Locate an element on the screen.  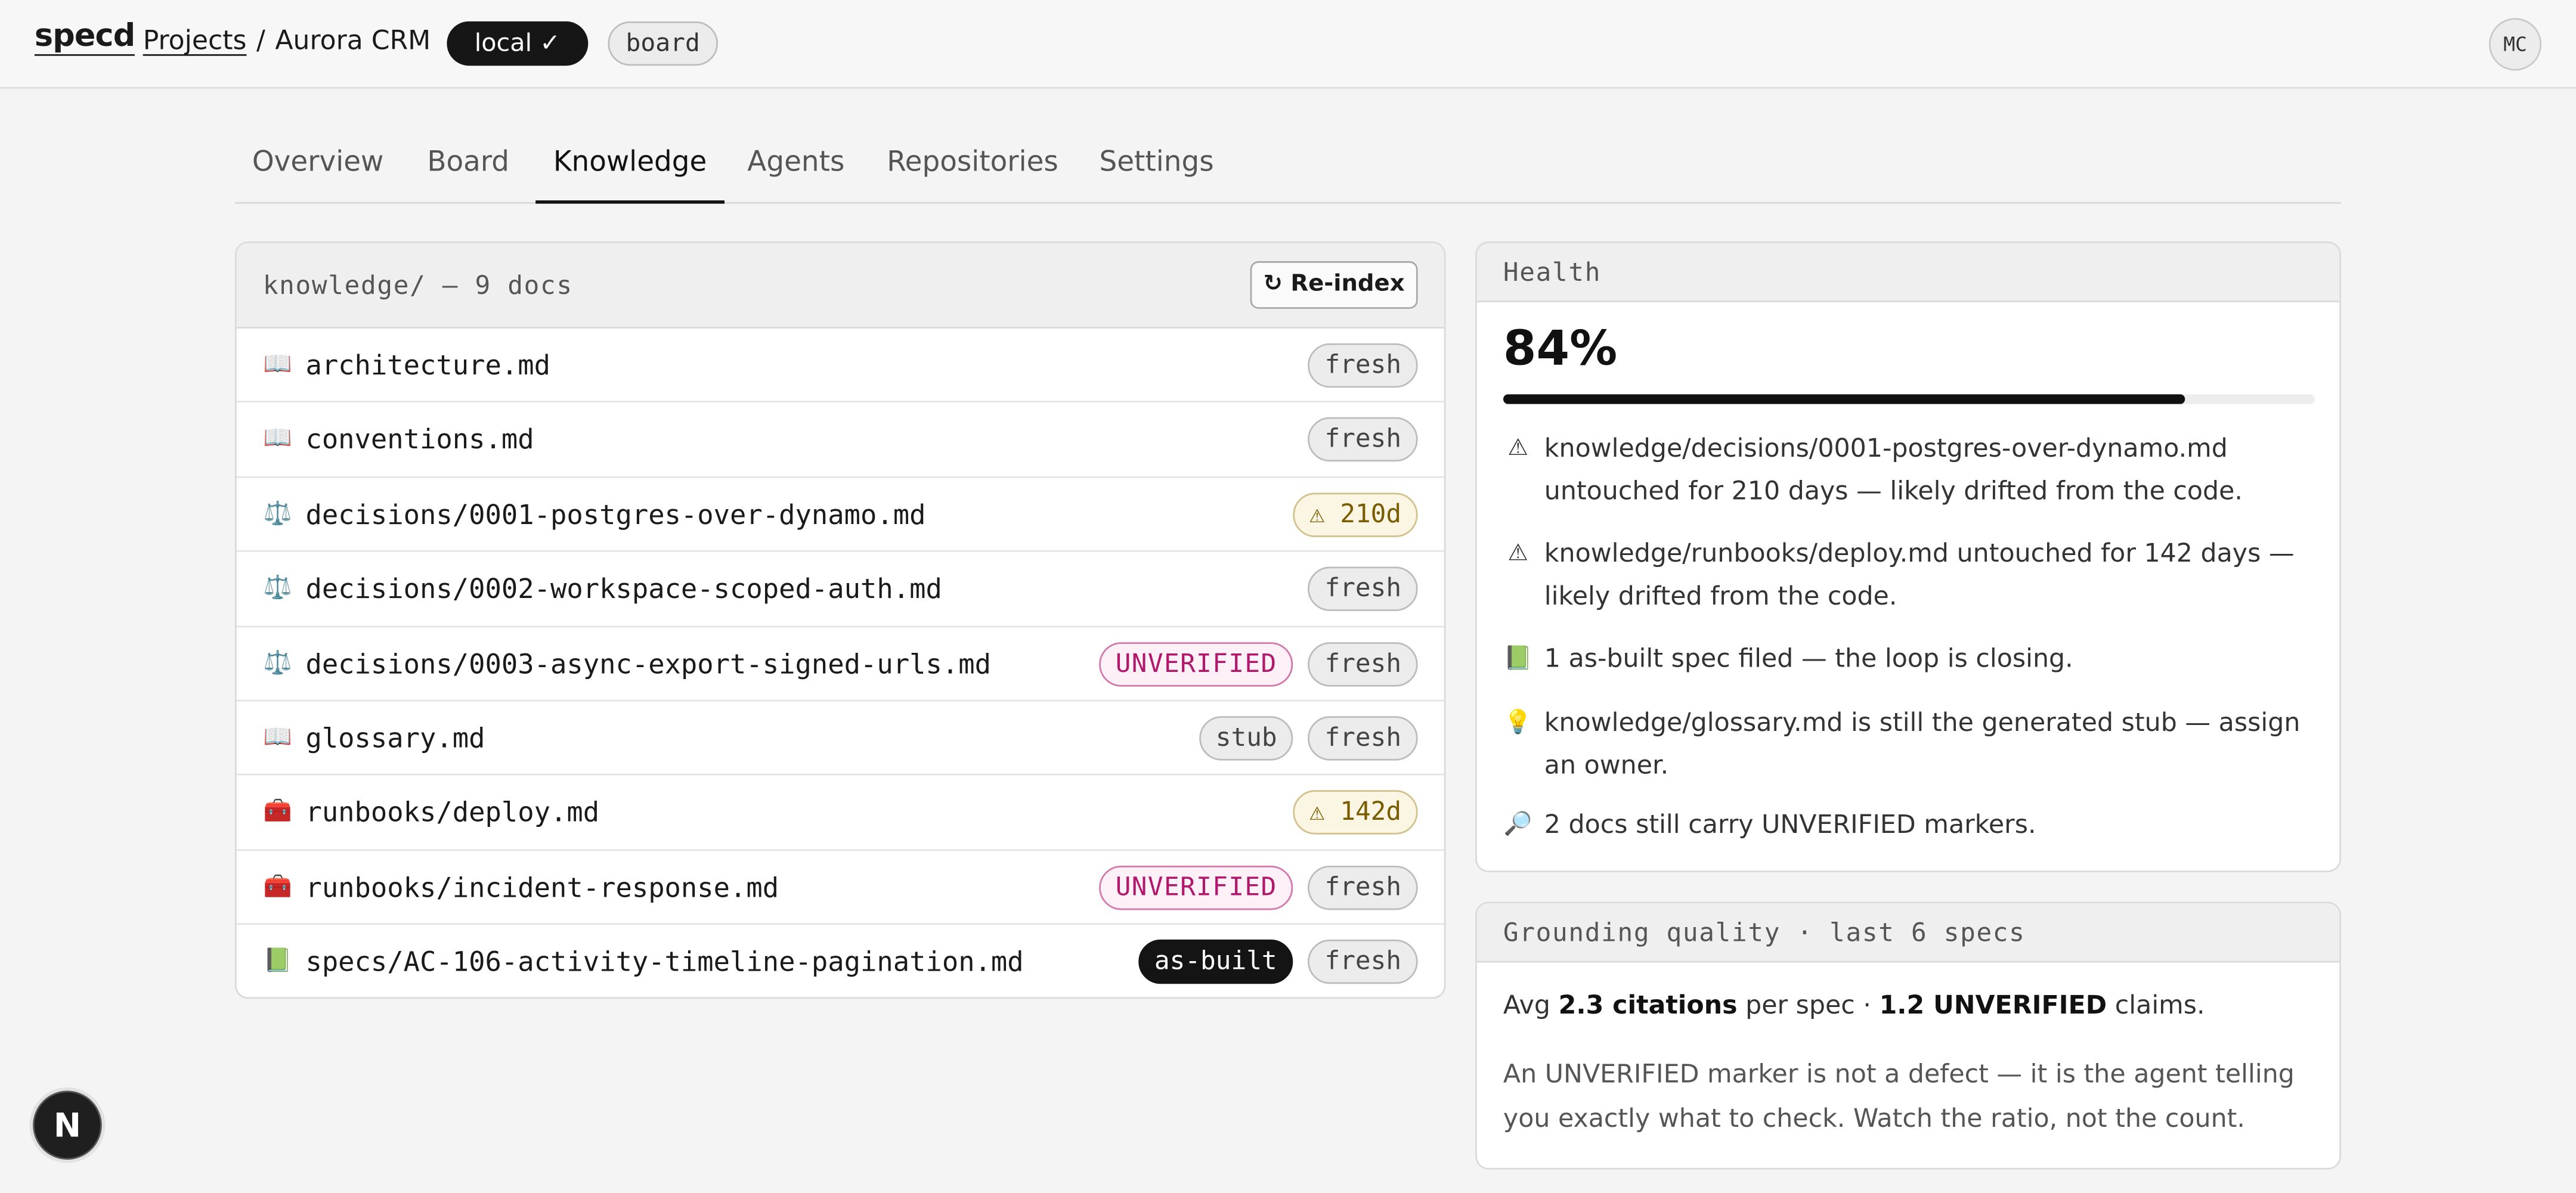
tab-overview: Overview is located at coordinates (318, 166).